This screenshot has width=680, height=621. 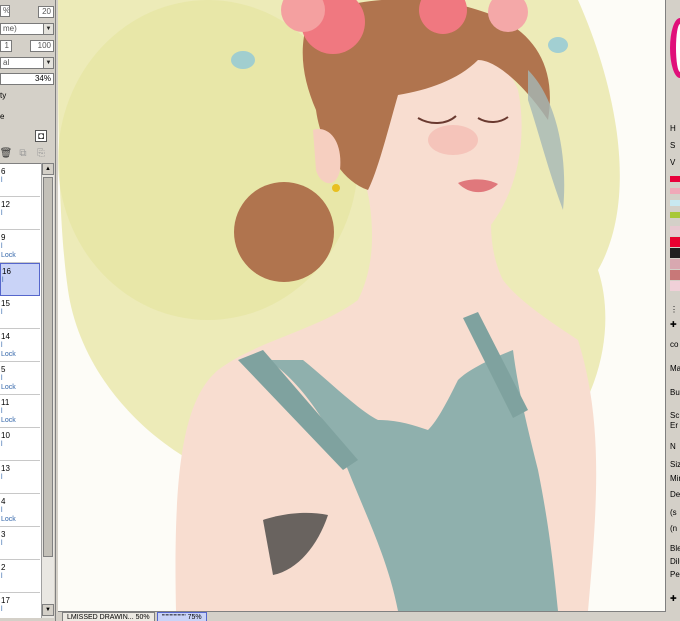 I want to click on layer-name: 5, so click(x=3, y=369).